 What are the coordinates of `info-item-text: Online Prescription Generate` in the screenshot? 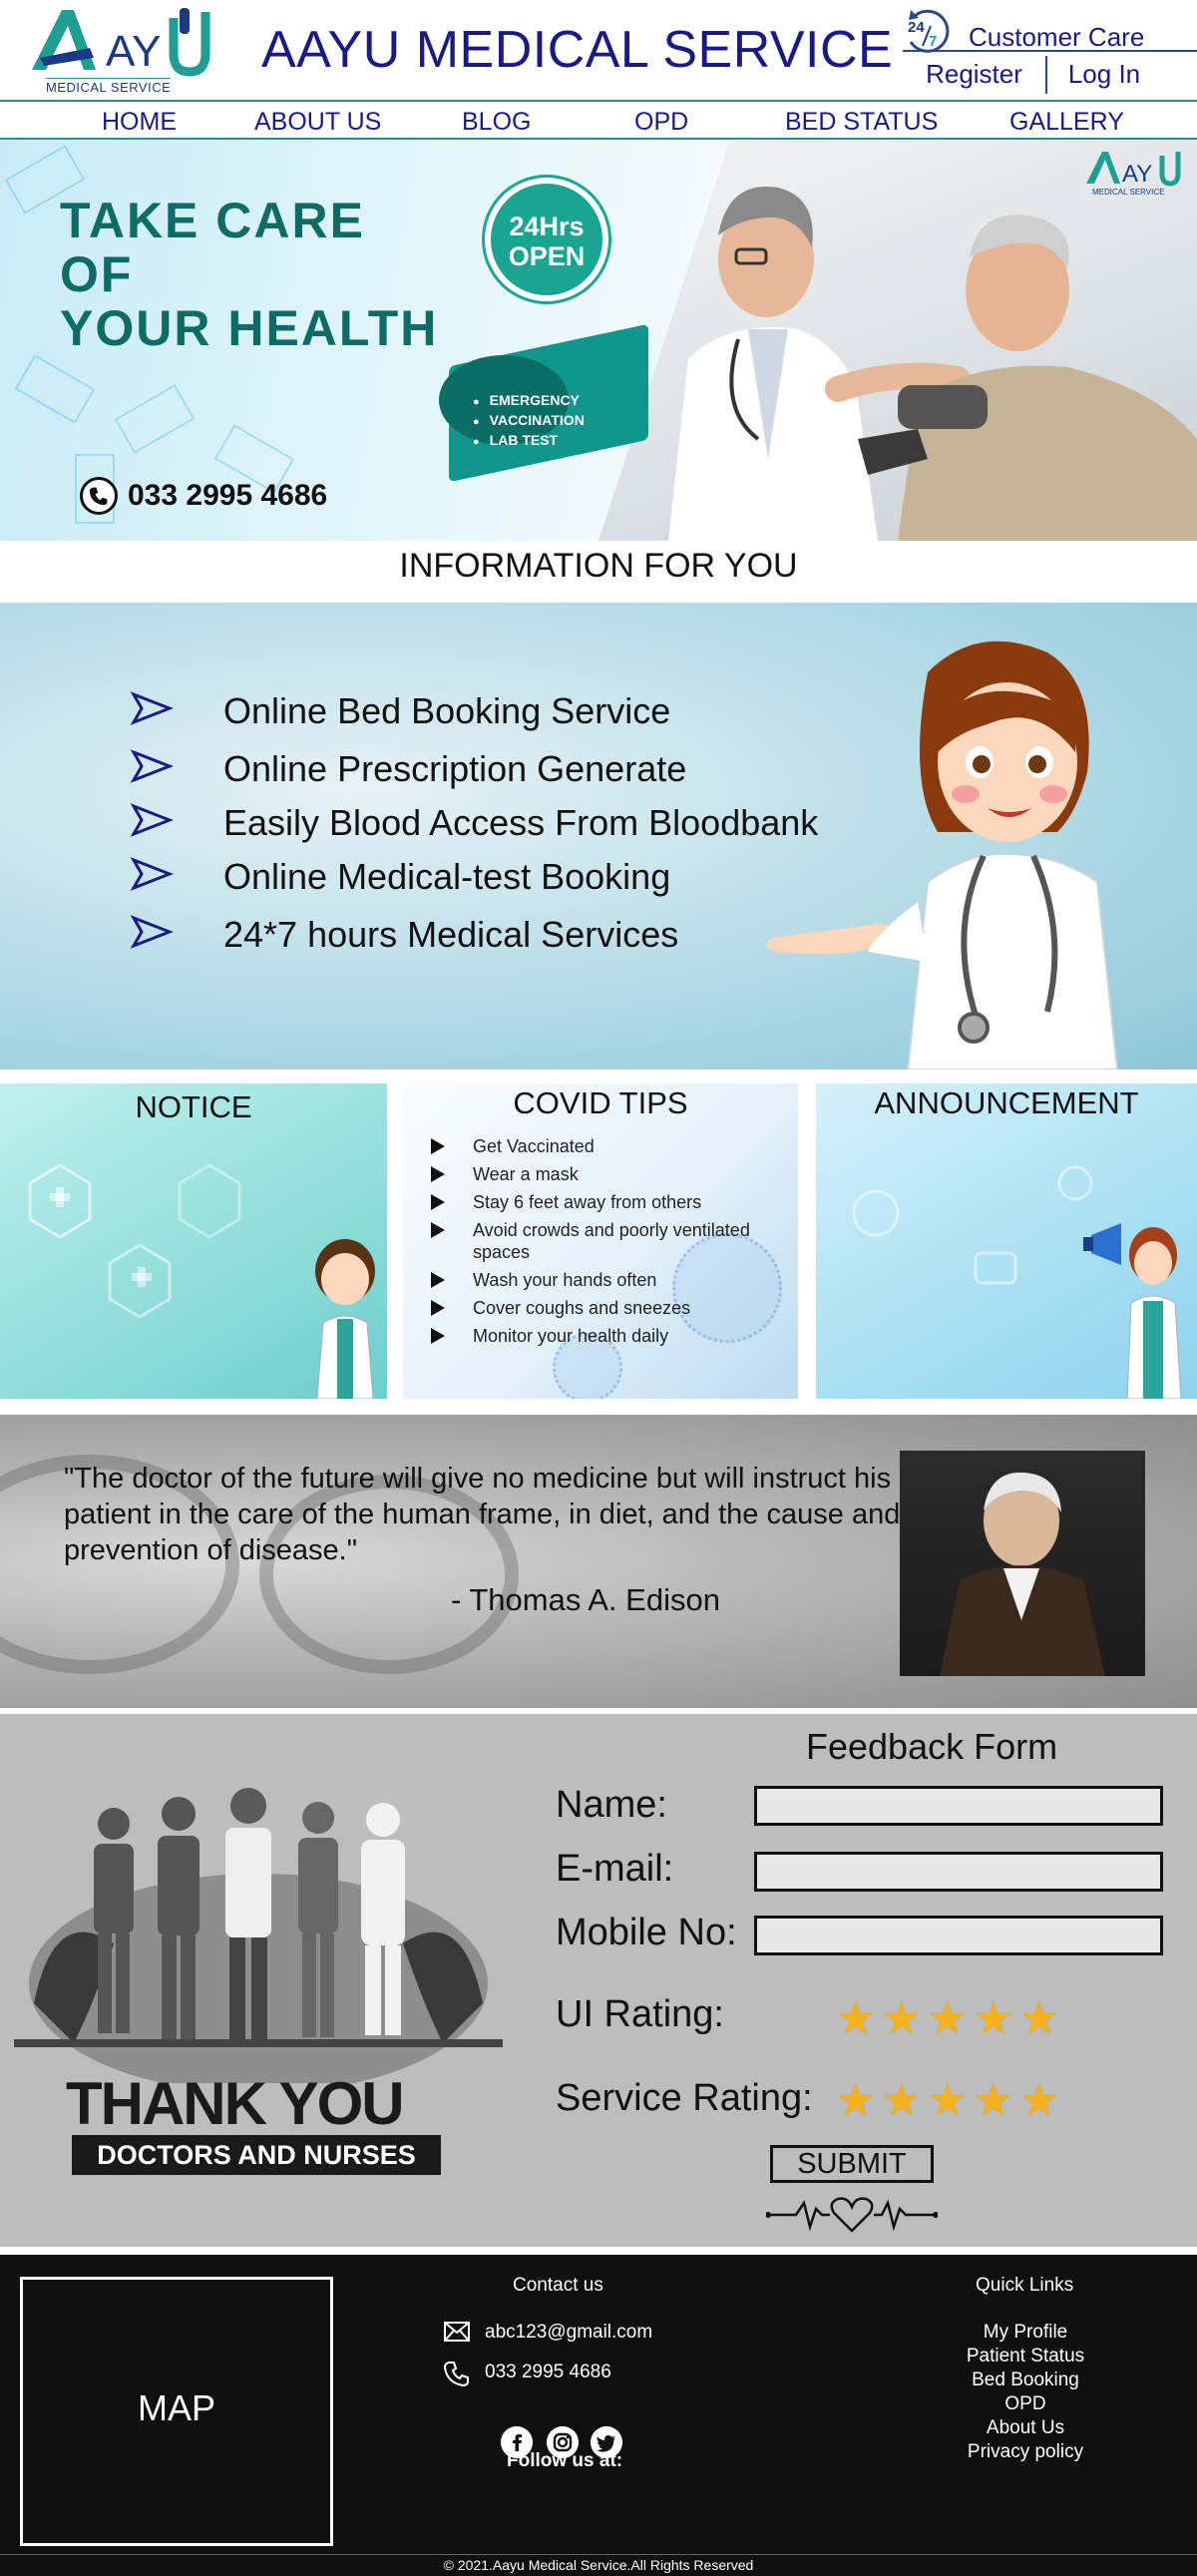 It's located at (455, 768).